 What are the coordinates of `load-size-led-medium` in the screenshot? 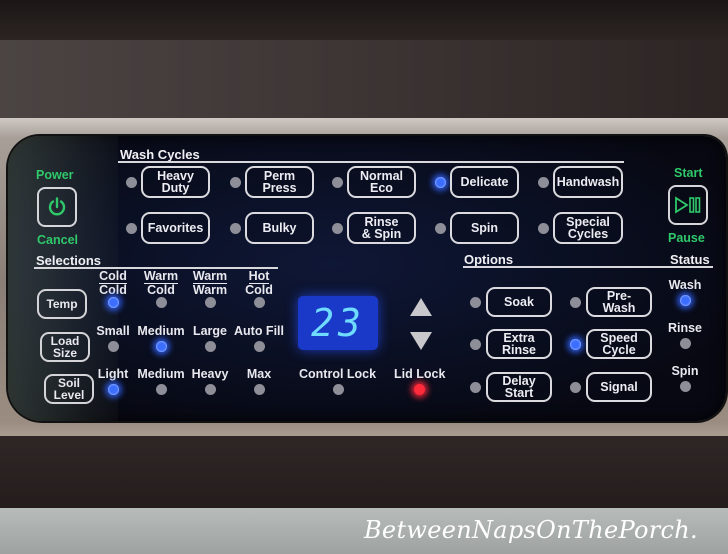 It's located at (161, 346).